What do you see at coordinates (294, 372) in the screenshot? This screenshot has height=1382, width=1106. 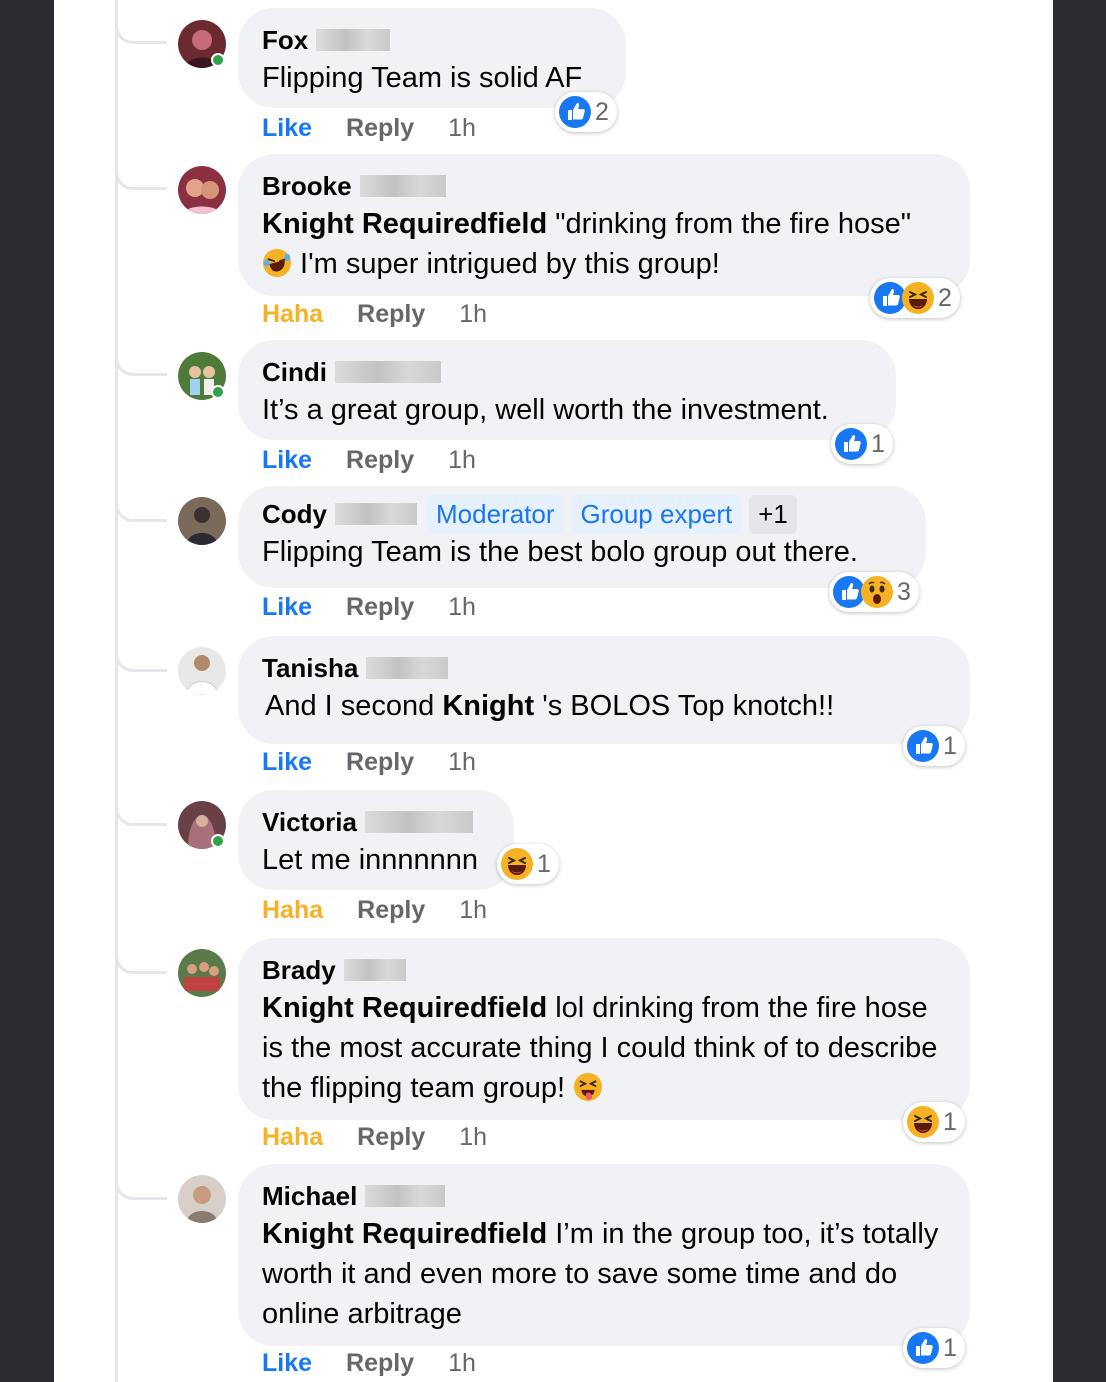 I see `author-name: Cindi` at bounding box center [294, 372].